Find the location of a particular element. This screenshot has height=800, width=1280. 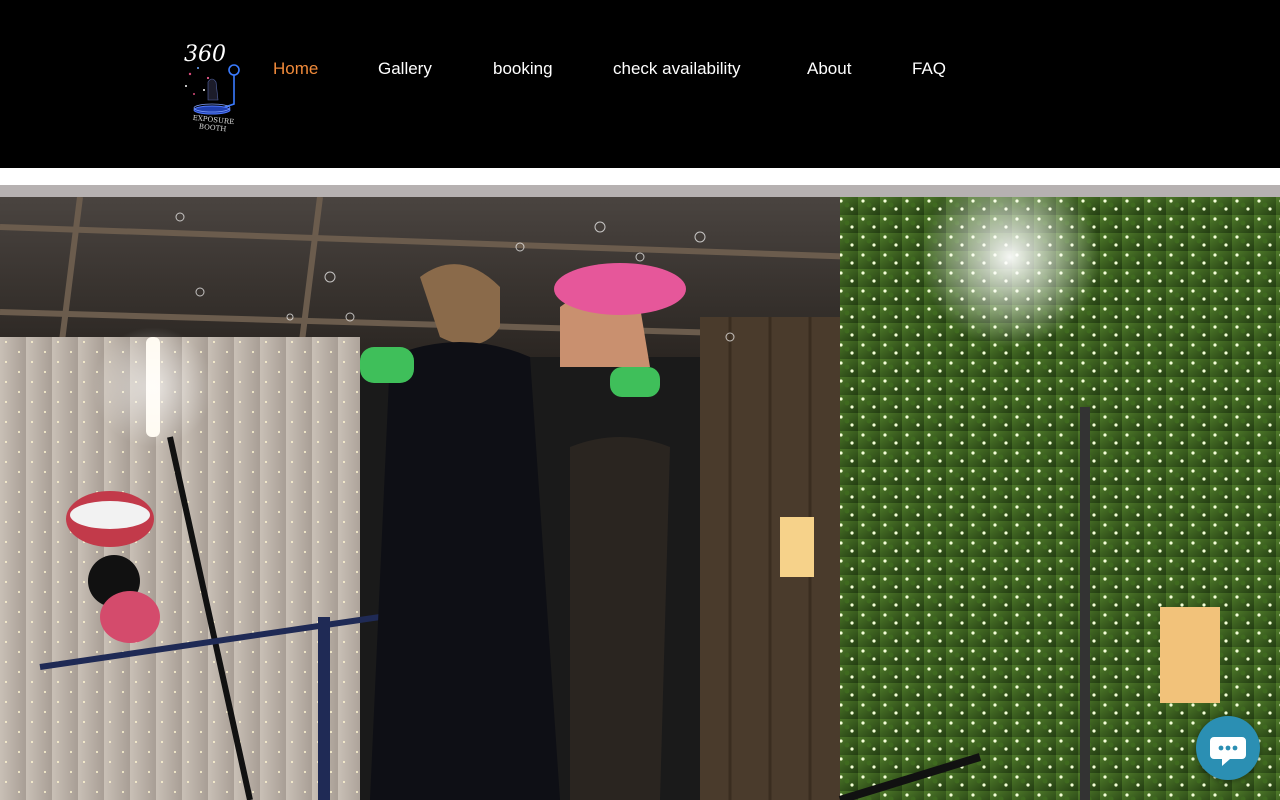

site-logo: 360 EXPOSURE BOOTH is located at coordinates (213, 89).